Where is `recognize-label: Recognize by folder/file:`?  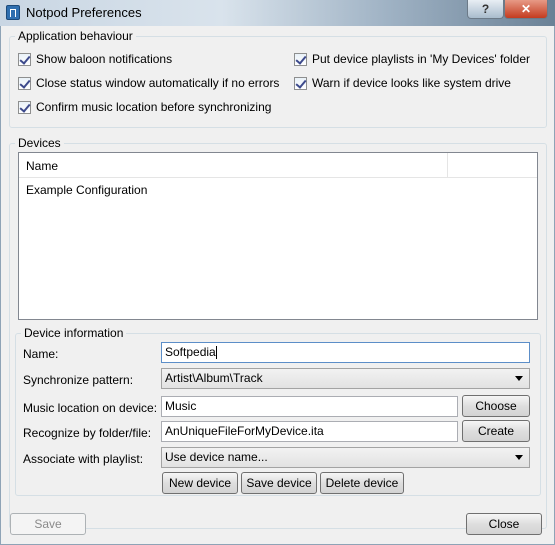 recognize-label: Recognize by folder/file: is located at coordinates (87, 433).